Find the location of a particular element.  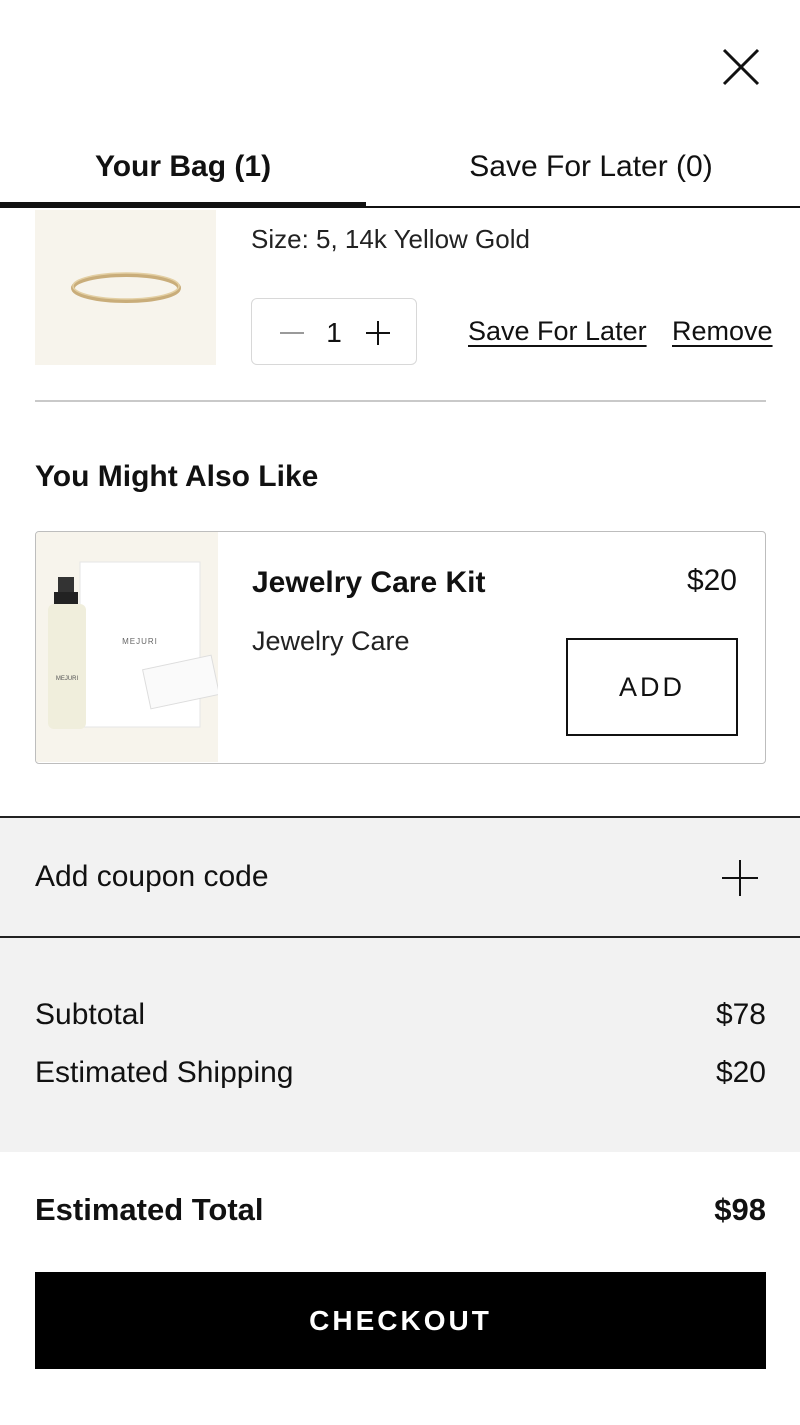

subtotal-label: Subtotal is located at coordinates (90, 1014).